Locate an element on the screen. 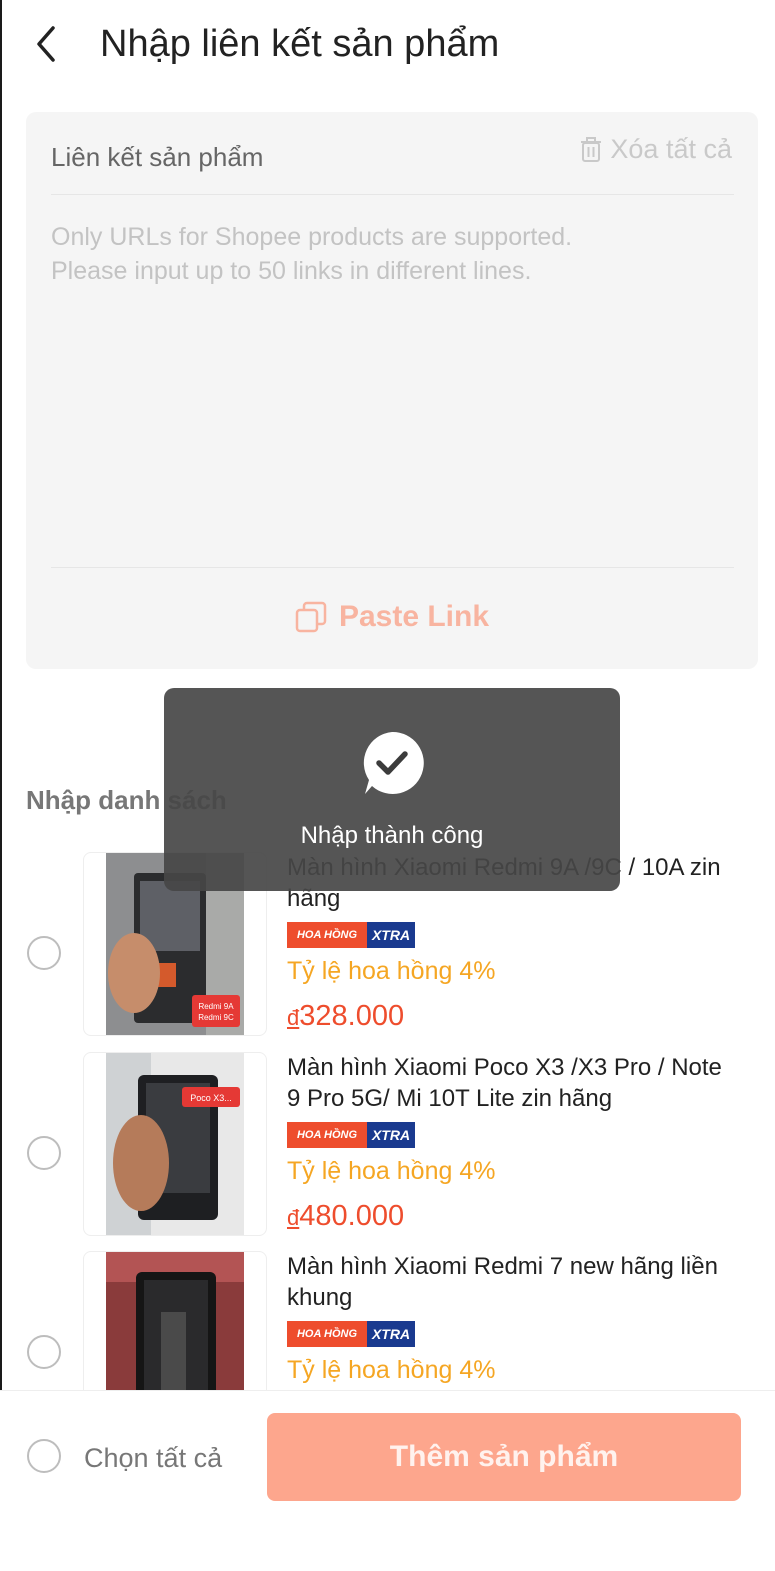 This screenshot has width=775, height=1571. product-price: đ328.000 is located at coordinates (346, 1016).